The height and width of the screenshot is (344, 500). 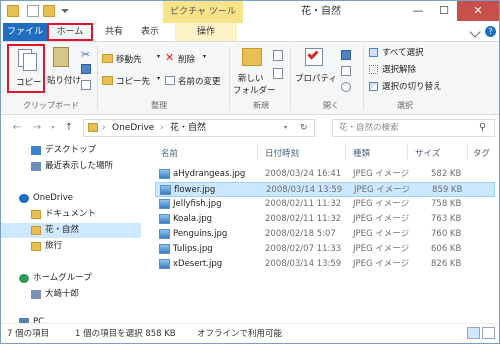 I want to click on nav-item-desktop: デスクトップ, so click(x=71, y=150).